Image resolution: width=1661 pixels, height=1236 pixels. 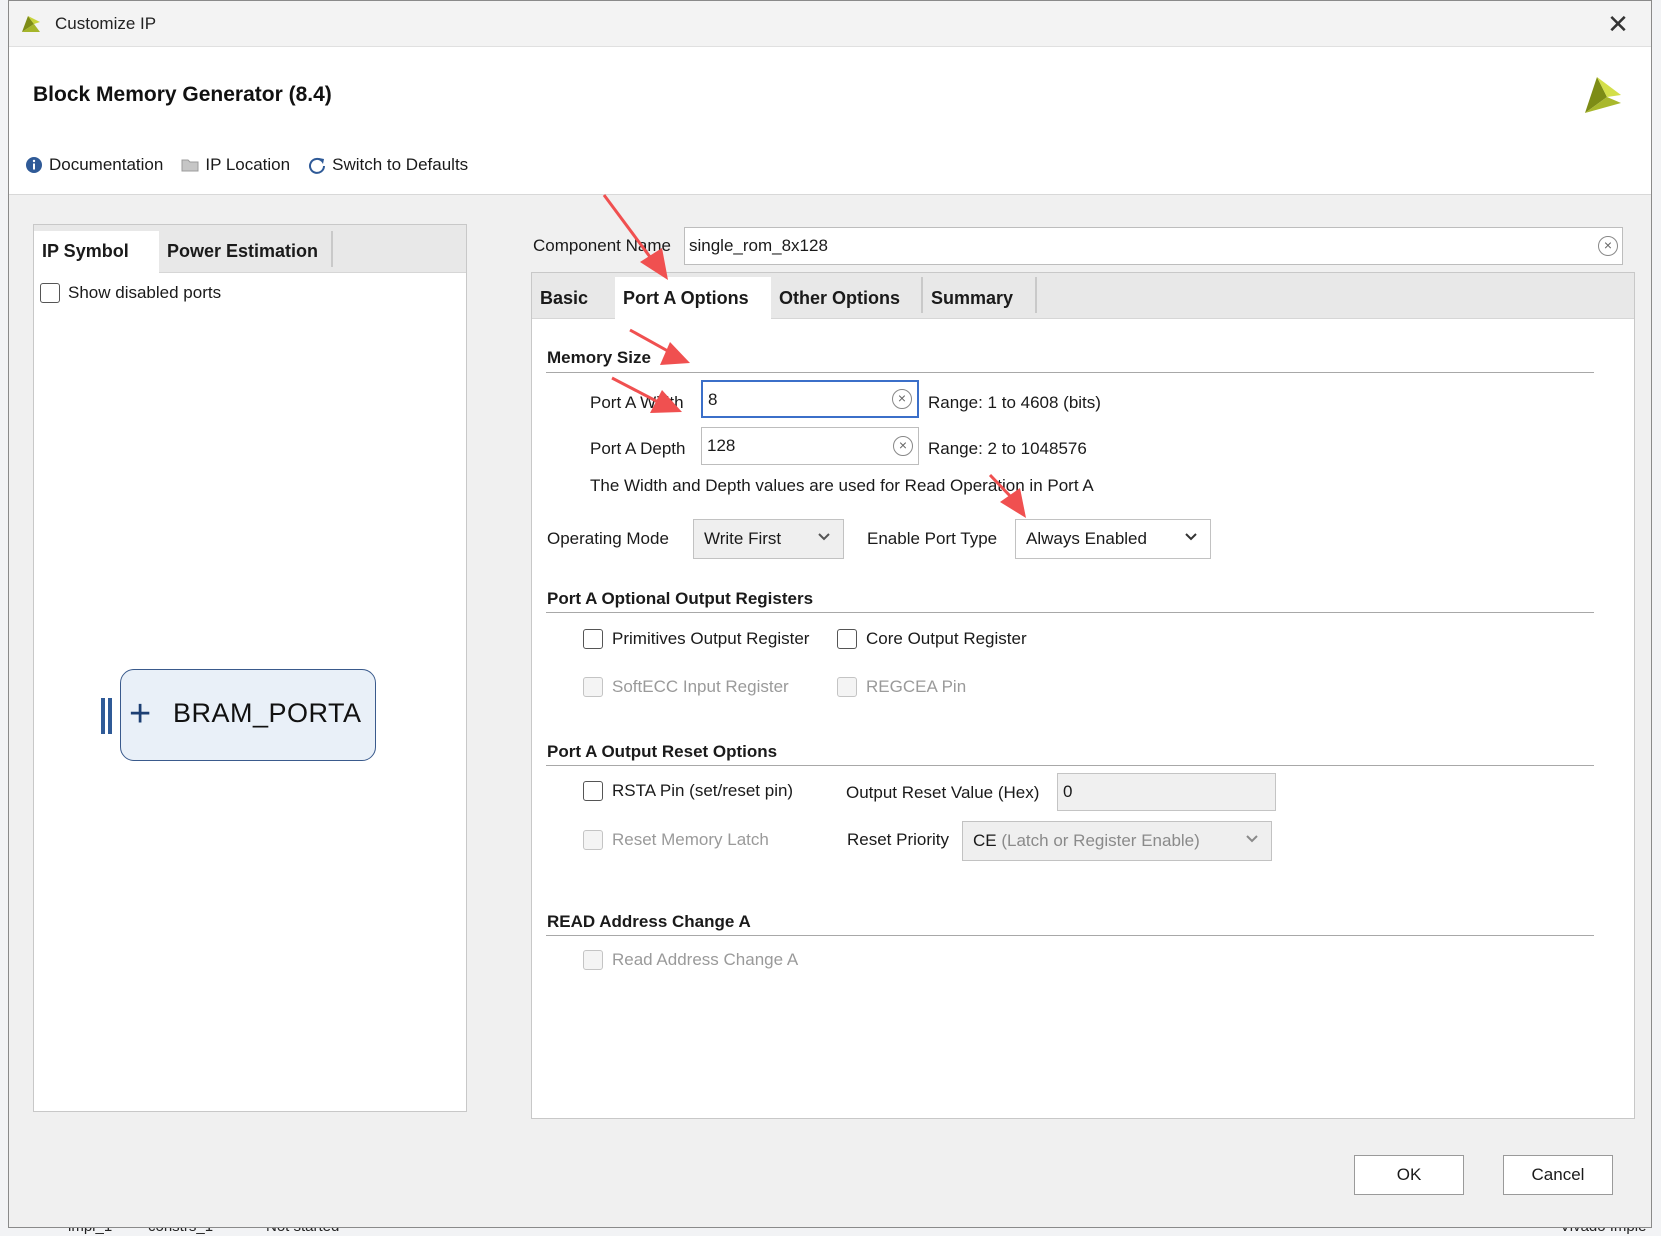 What do you see at coordinates (245, 252) in the screenshot?
I see `tab-power-estimation: Power Estimation` at bounding box center [245, 252].